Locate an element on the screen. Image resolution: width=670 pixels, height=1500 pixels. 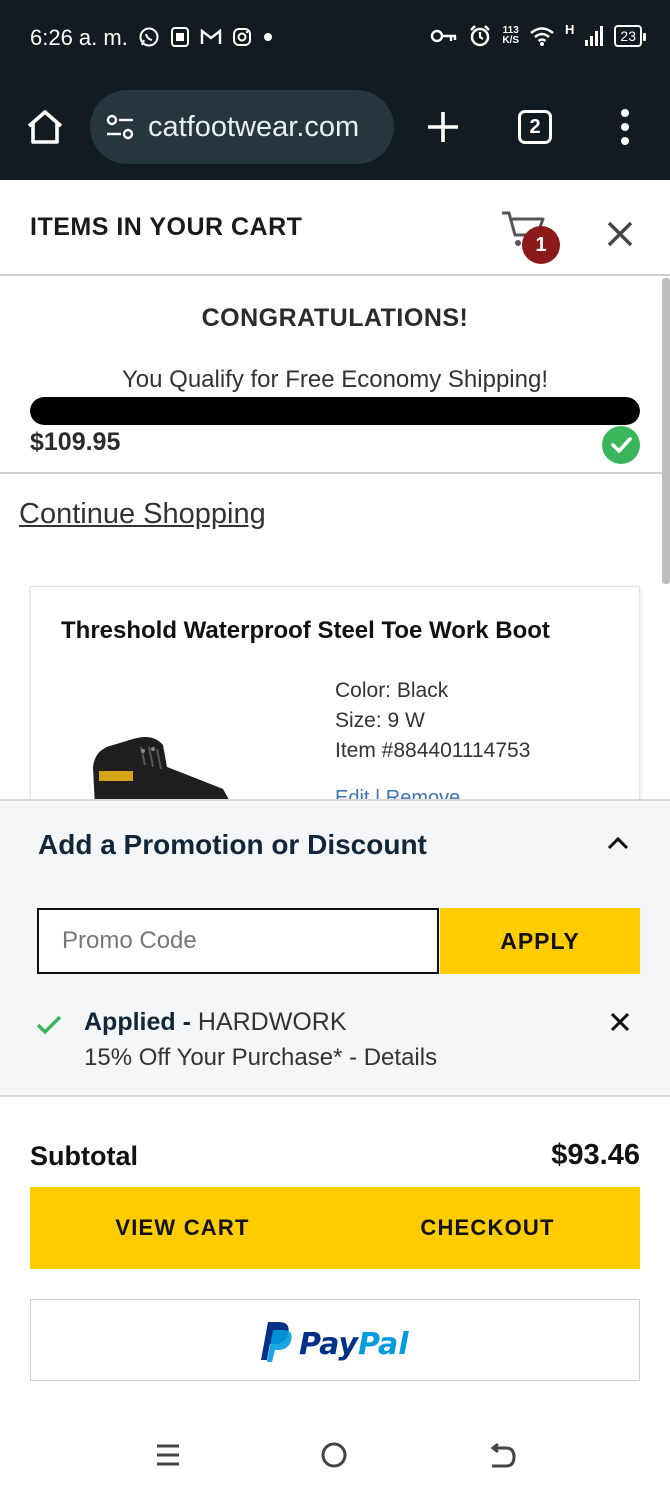
product-color: Color: Black is located at coordinates (392, 690).